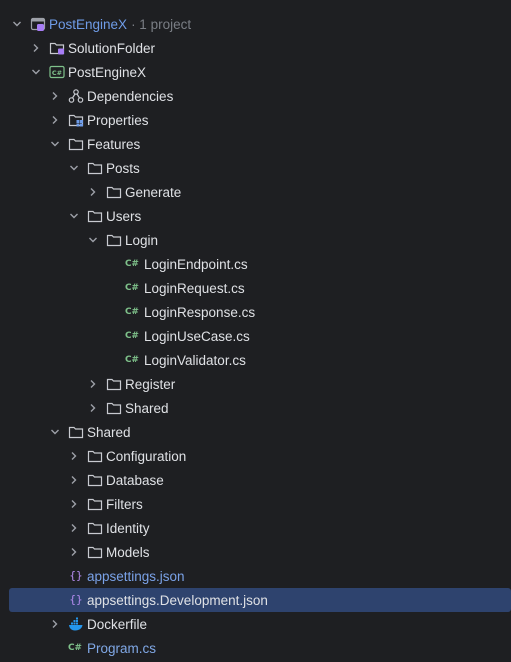 This screenshot has height=662, width=511. Describe the element at coordinates (255, 432) in the screenshot. I see `tree-row-shared: Shared` at that location.